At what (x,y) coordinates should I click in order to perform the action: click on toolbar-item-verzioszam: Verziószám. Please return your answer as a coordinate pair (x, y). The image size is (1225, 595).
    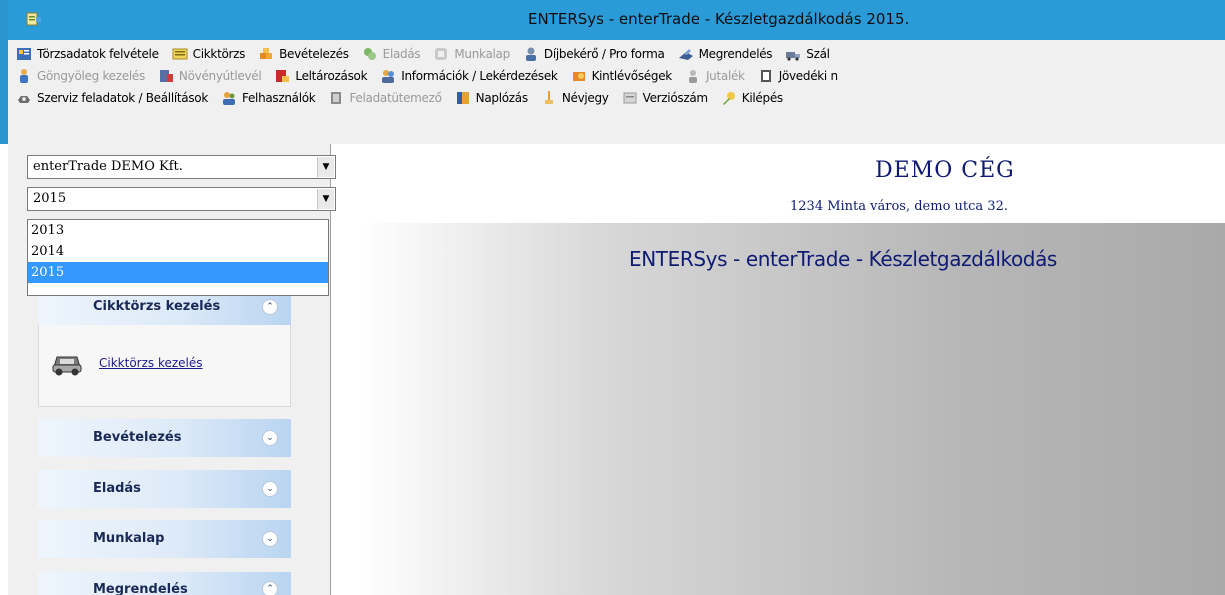
    Looking at the image, I should click on (665, 98).